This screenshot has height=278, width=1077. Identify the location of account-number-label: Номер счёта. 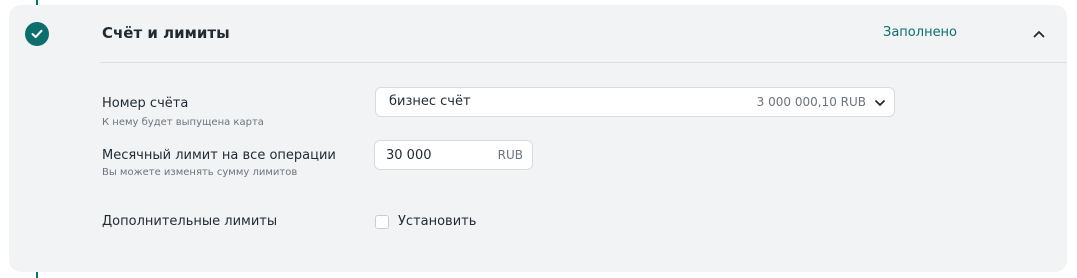
(145, 103).